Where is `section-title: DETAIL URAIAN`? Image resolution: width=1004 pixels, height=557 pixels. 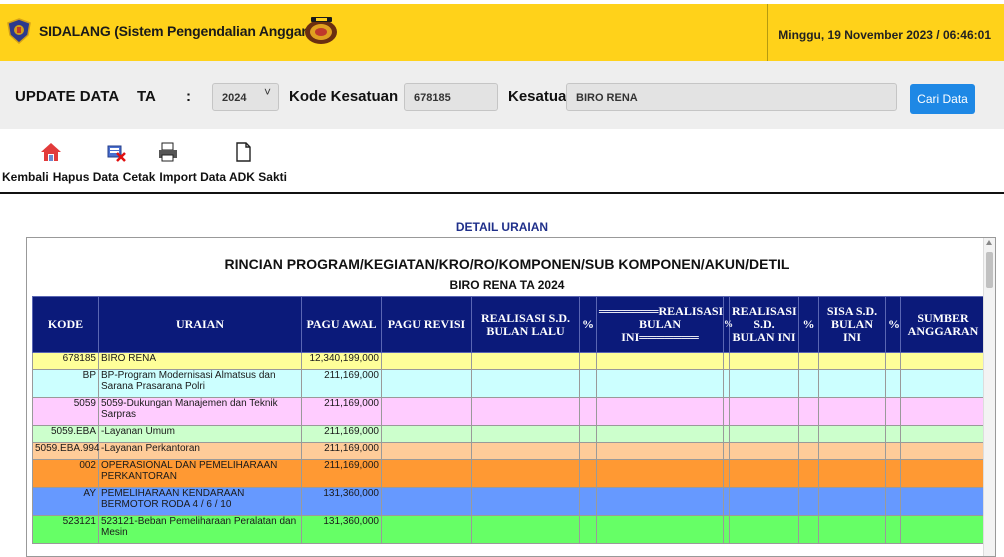 section-title: DETAIL URAIAN is located at coordinates (502, 227).